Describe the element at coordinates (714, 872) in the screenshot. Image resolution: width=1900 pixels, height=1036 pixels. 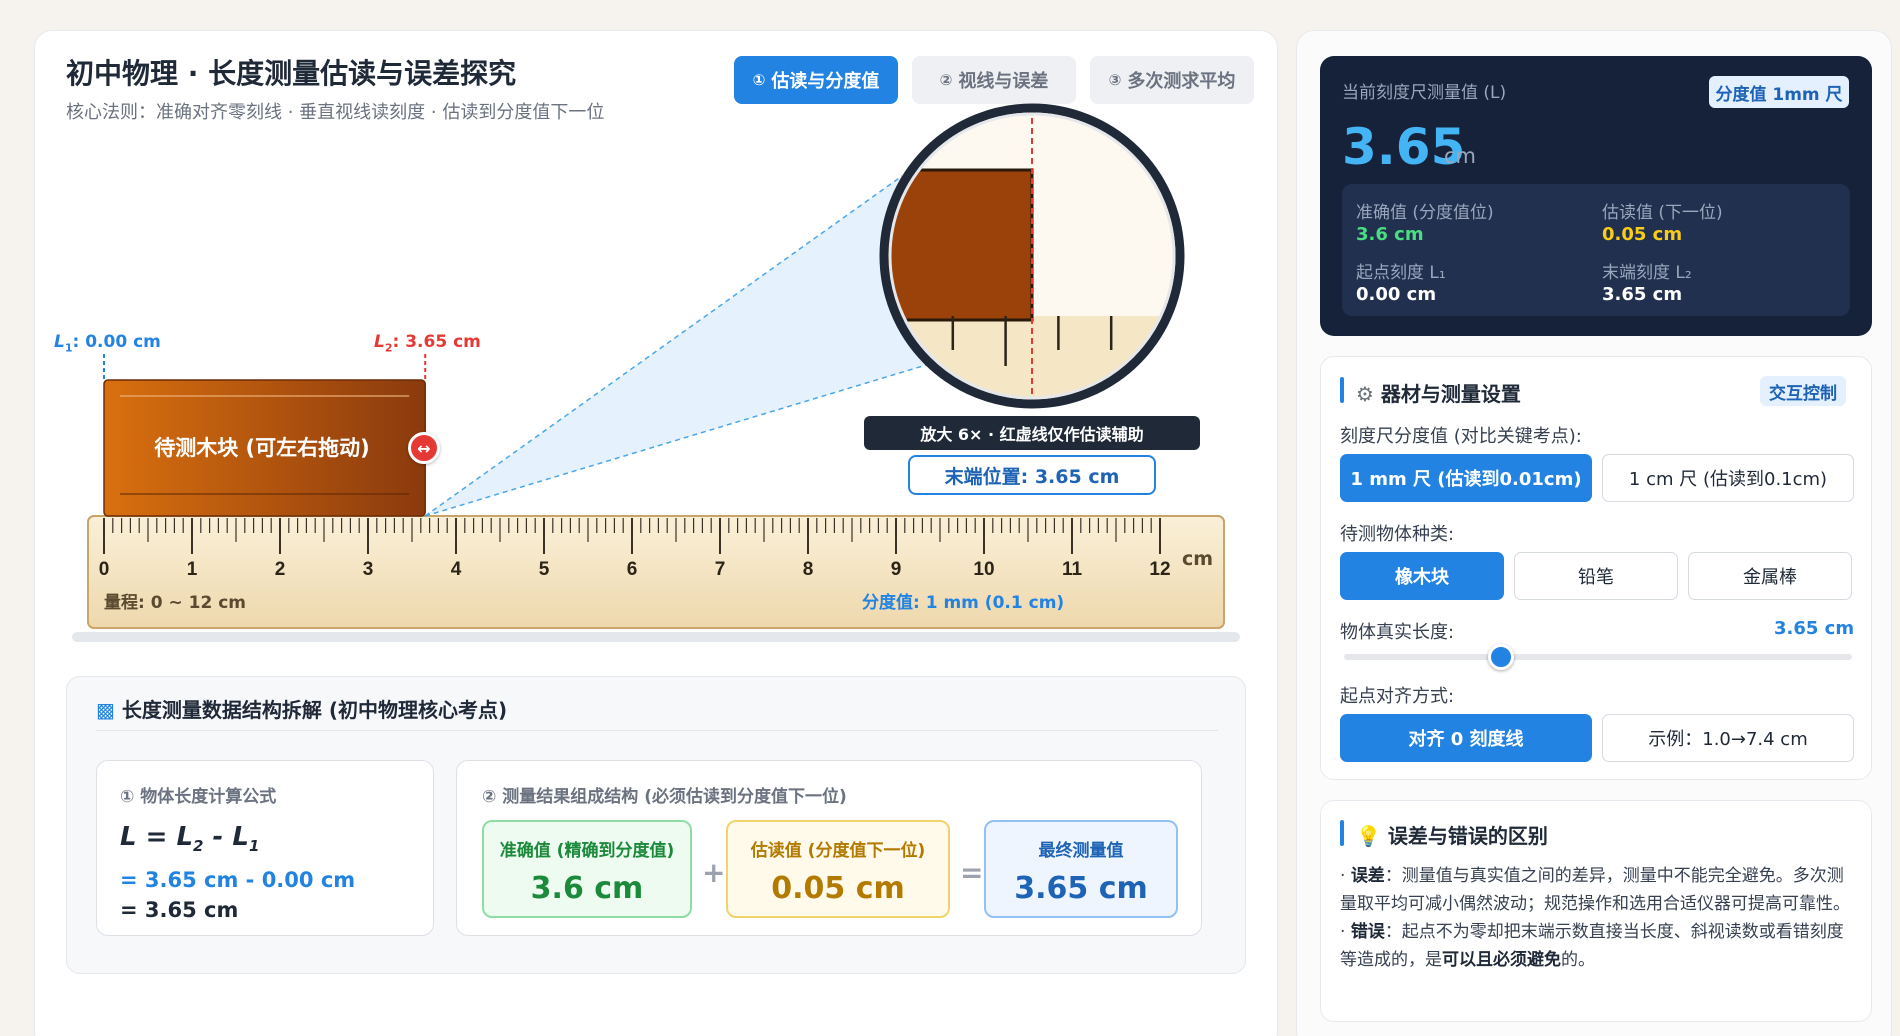
I see `plus-sign: +` at that location.